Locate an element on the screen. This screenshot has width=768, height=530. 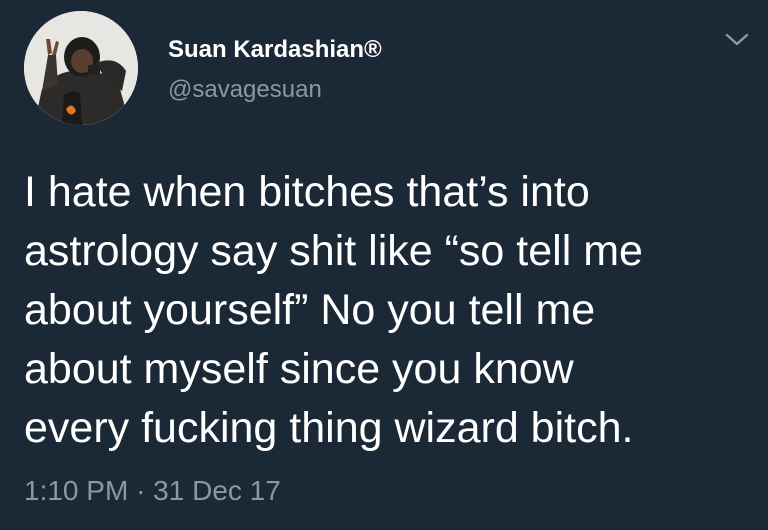
avatar is located at coordinates (81, 68).